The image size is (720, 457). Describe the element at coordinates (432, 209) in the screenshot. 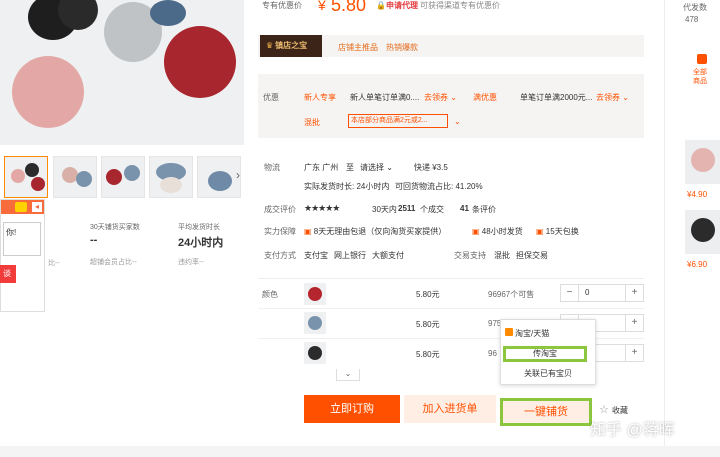

I see `deals-suffix: 个成交` at that location.